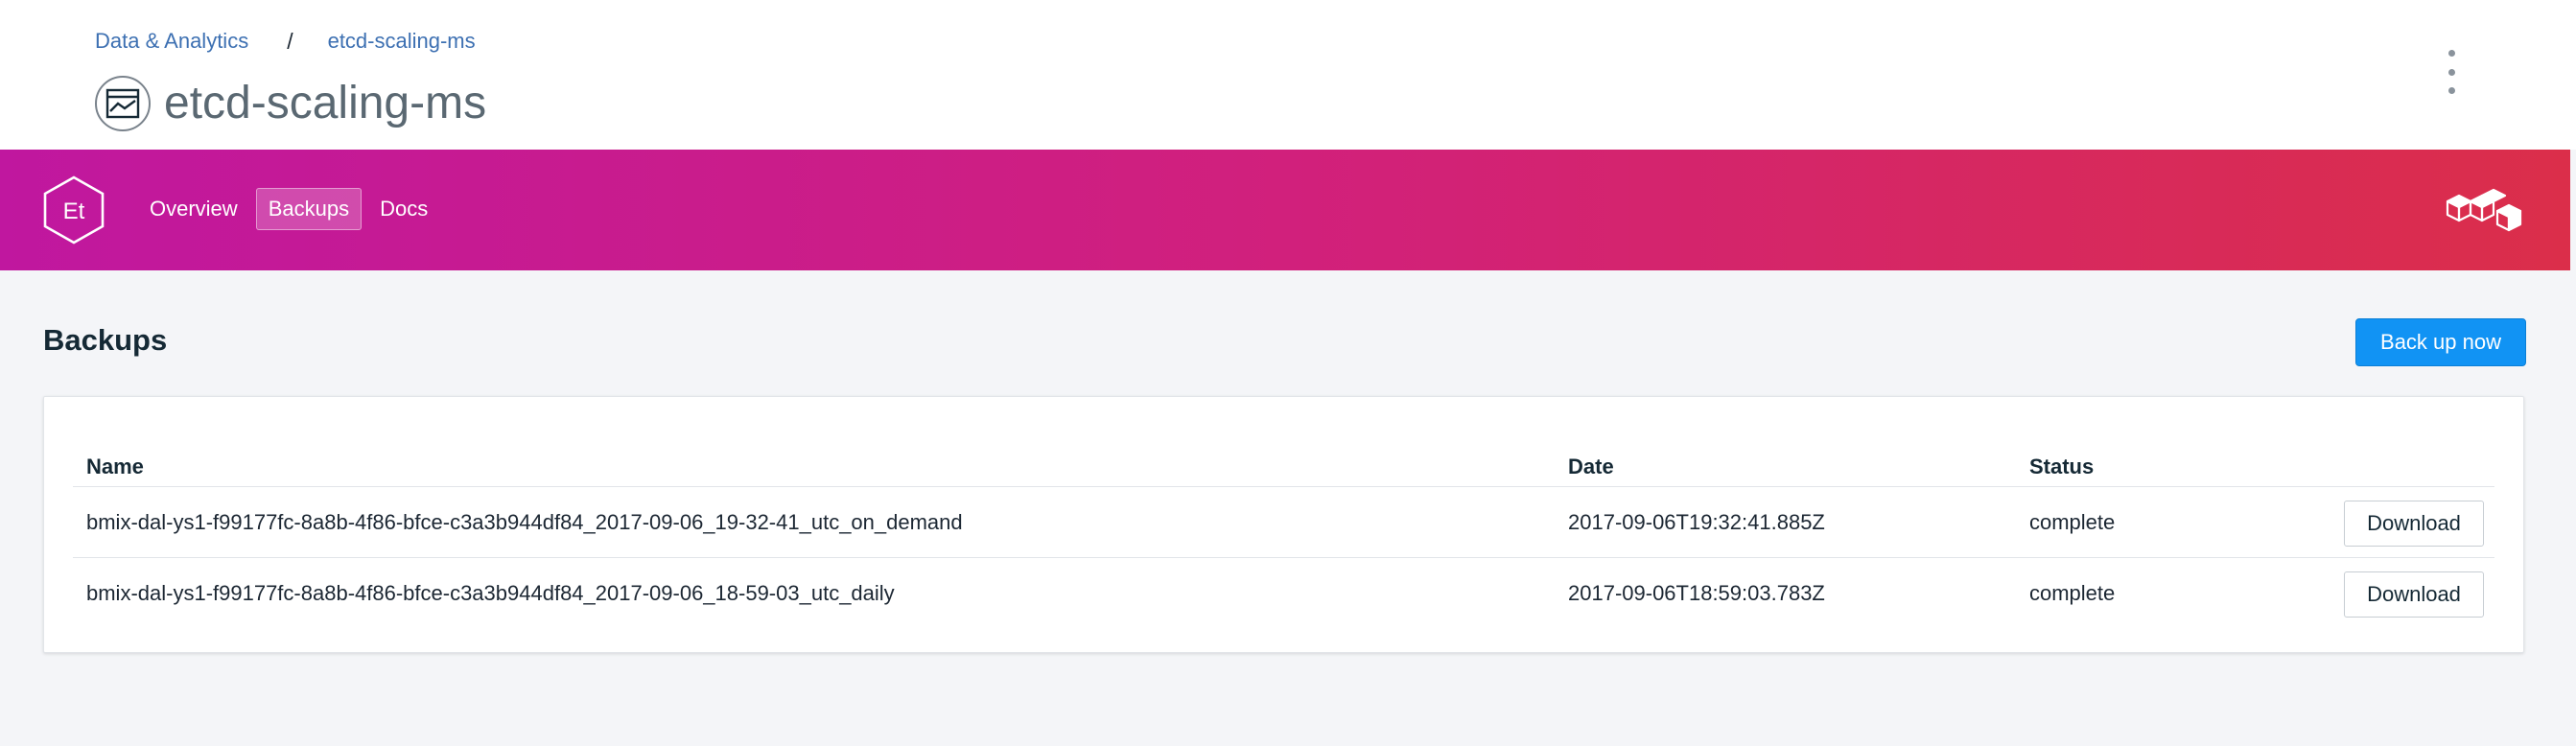  What do you see at coordinates (105, 340) in the screenshot?
I see `section-title: Backups` at bounding box center [105, 340].